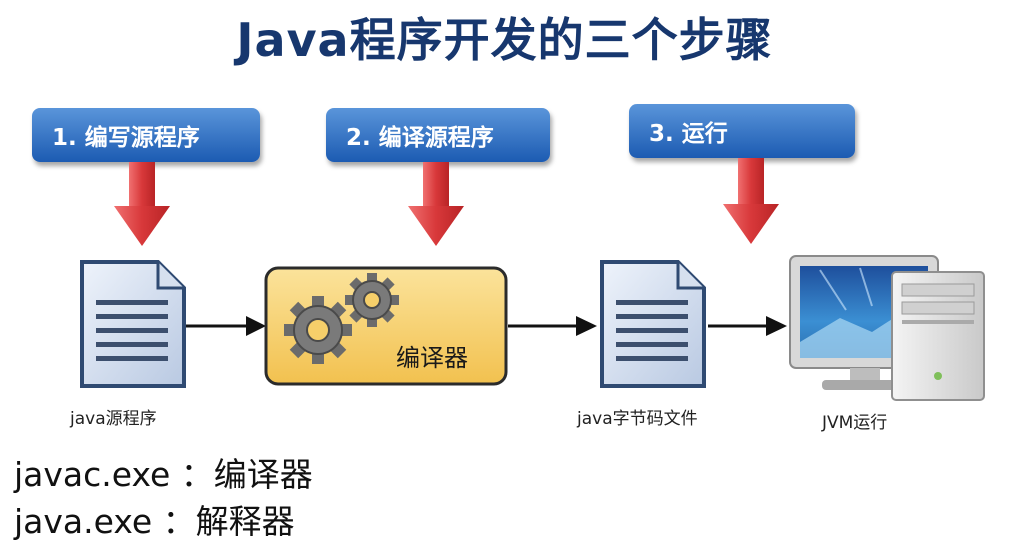 This screenshot has width=1009, height=548. What do you see at coordinates (653, 324) in the screenshot?
I see `bytecode-file-icon` at bounding box center [653, 324].